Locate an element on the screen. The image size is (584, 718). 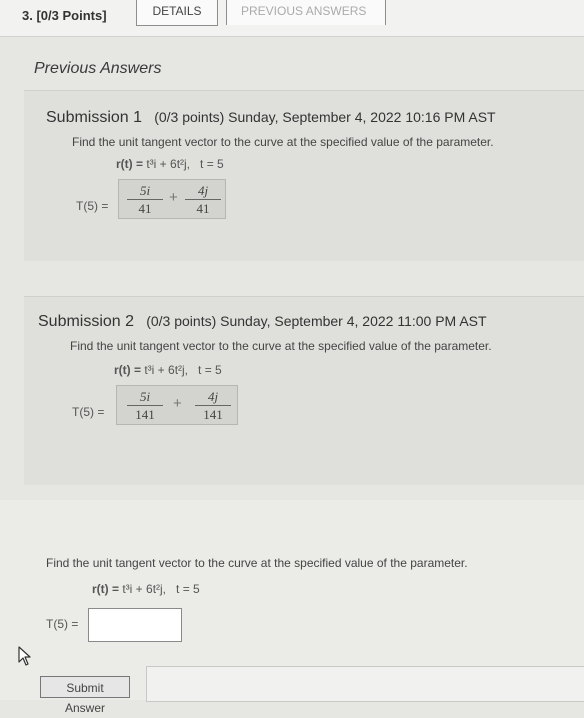
submitted-answer: 5i 41 + 4j 41 is located at coordinates (172, 199).